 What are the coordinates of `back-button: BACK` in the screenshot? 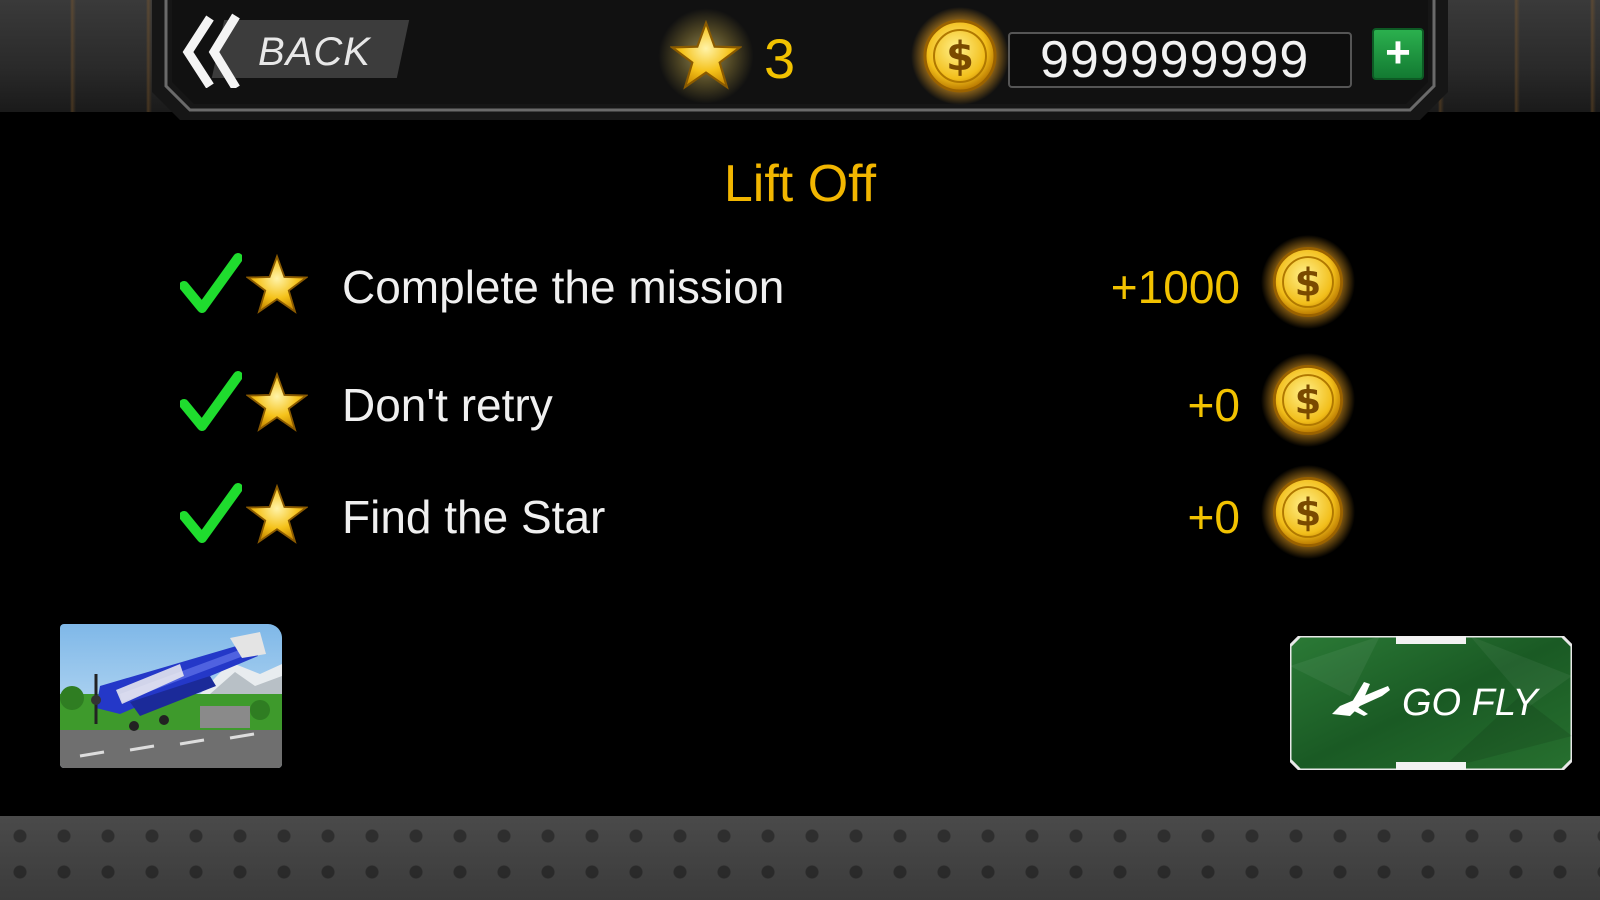 It's located at (295, 50).